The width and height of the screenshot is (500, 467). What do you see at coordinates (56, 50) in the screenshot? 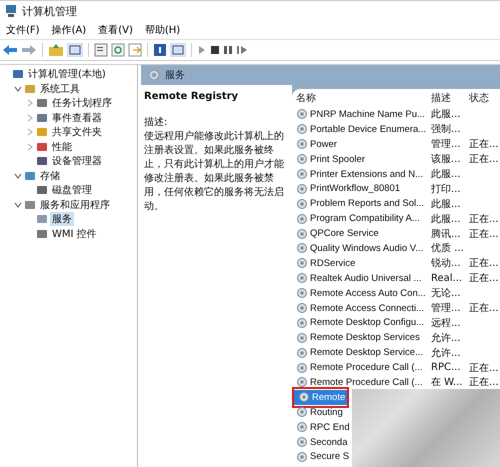
I see `folder-icon` at bounding box center [56, 50].